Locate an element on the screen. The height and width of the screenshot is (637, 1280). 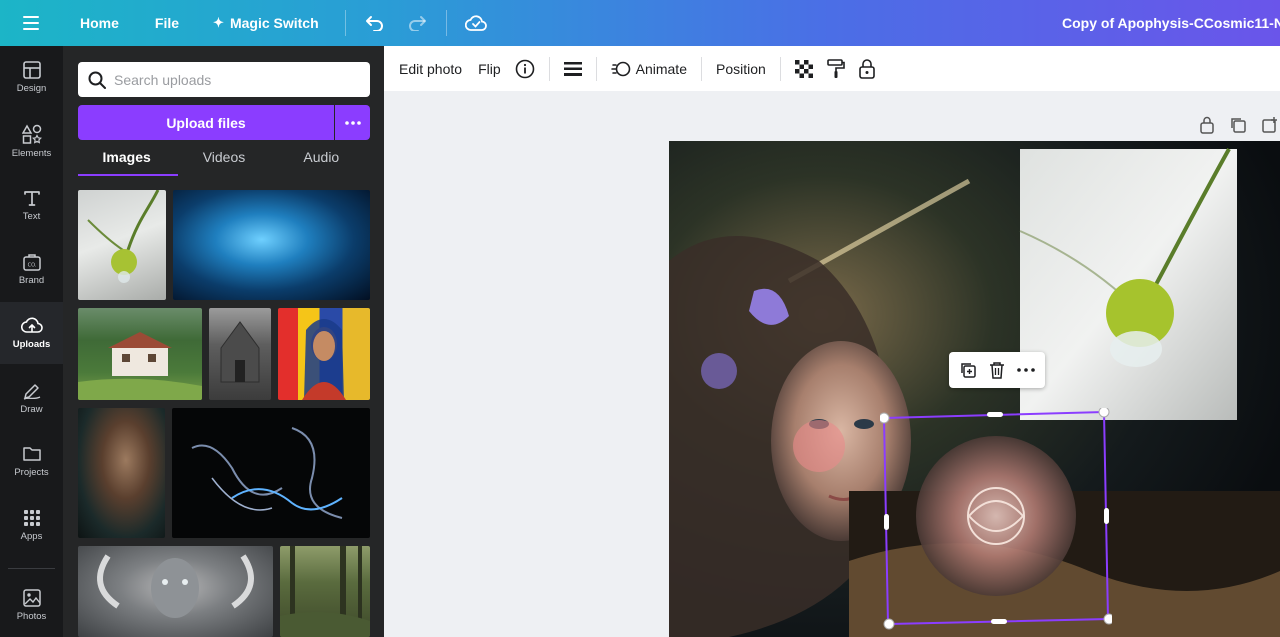
photos-icon is located at coordinates (31, 597).